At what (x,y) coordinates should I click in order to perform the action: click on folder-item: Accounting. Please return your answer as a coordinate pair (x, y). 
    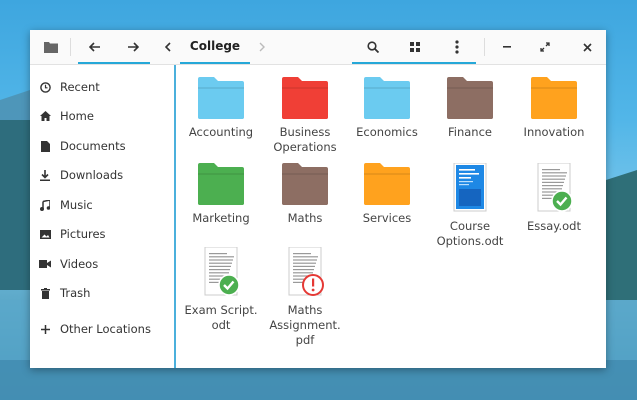
    Looking at the image, I should click on (221, 108).